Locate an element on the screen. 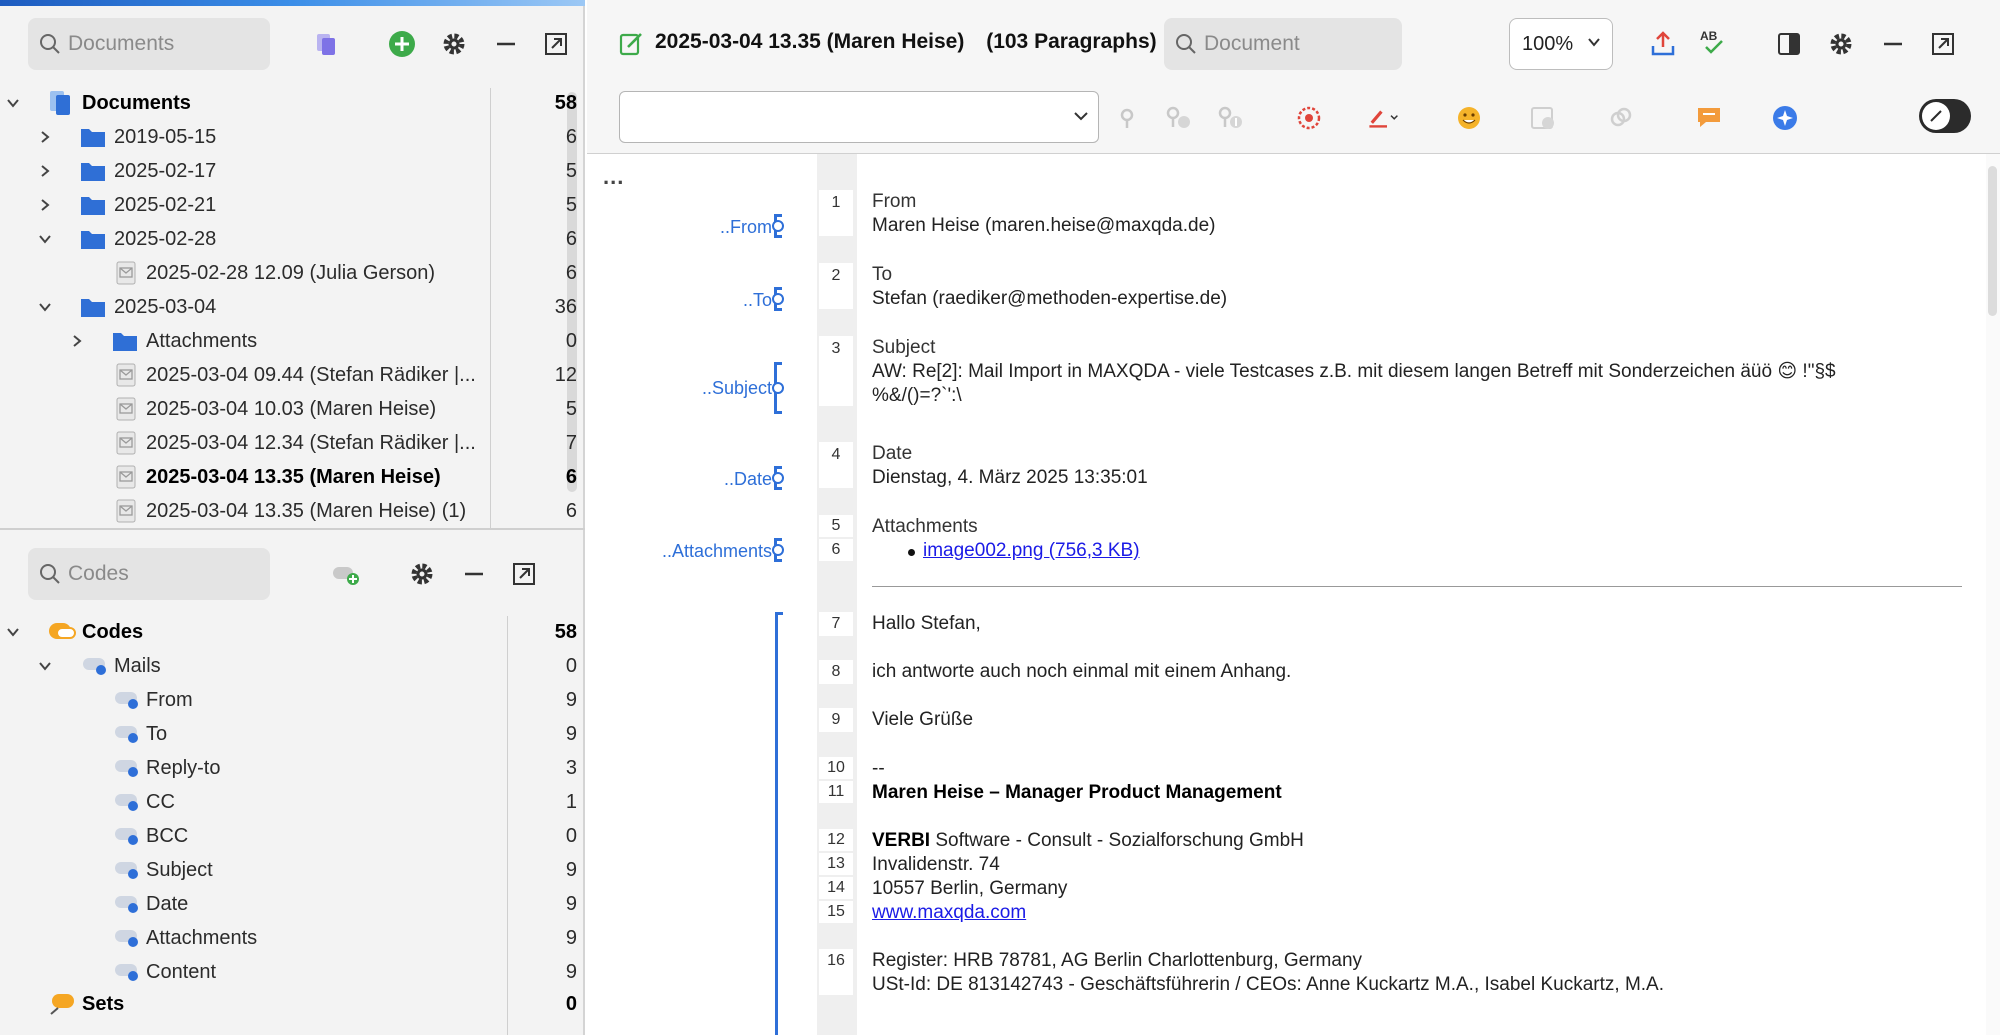  paragraph-number: 1 is located at coordinates (836, 213).